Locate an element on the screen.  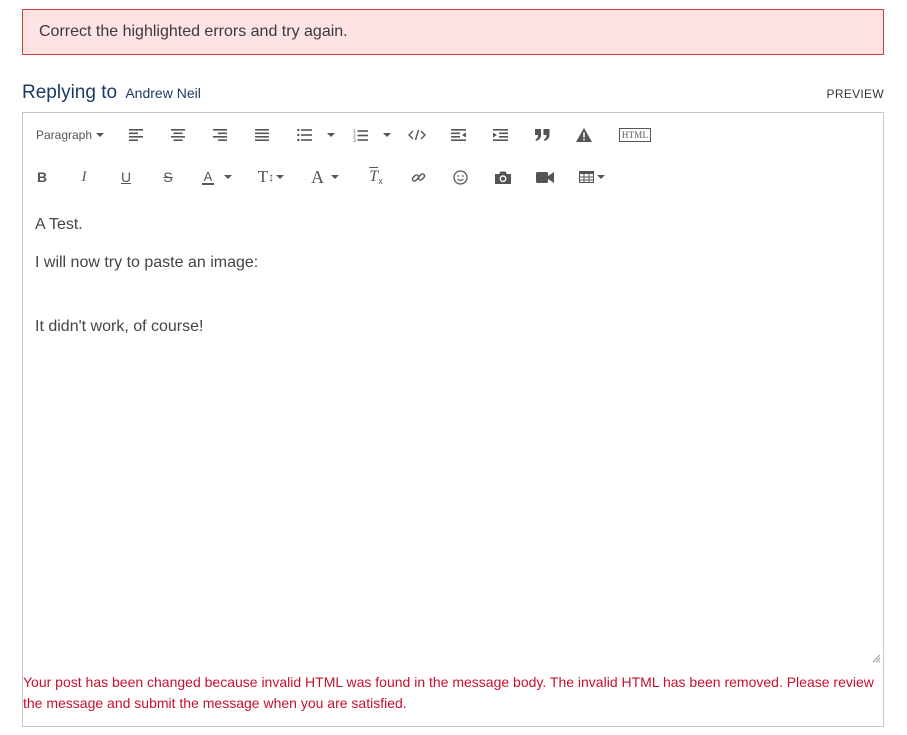
align-center-button is located at coordinates (178, 135).